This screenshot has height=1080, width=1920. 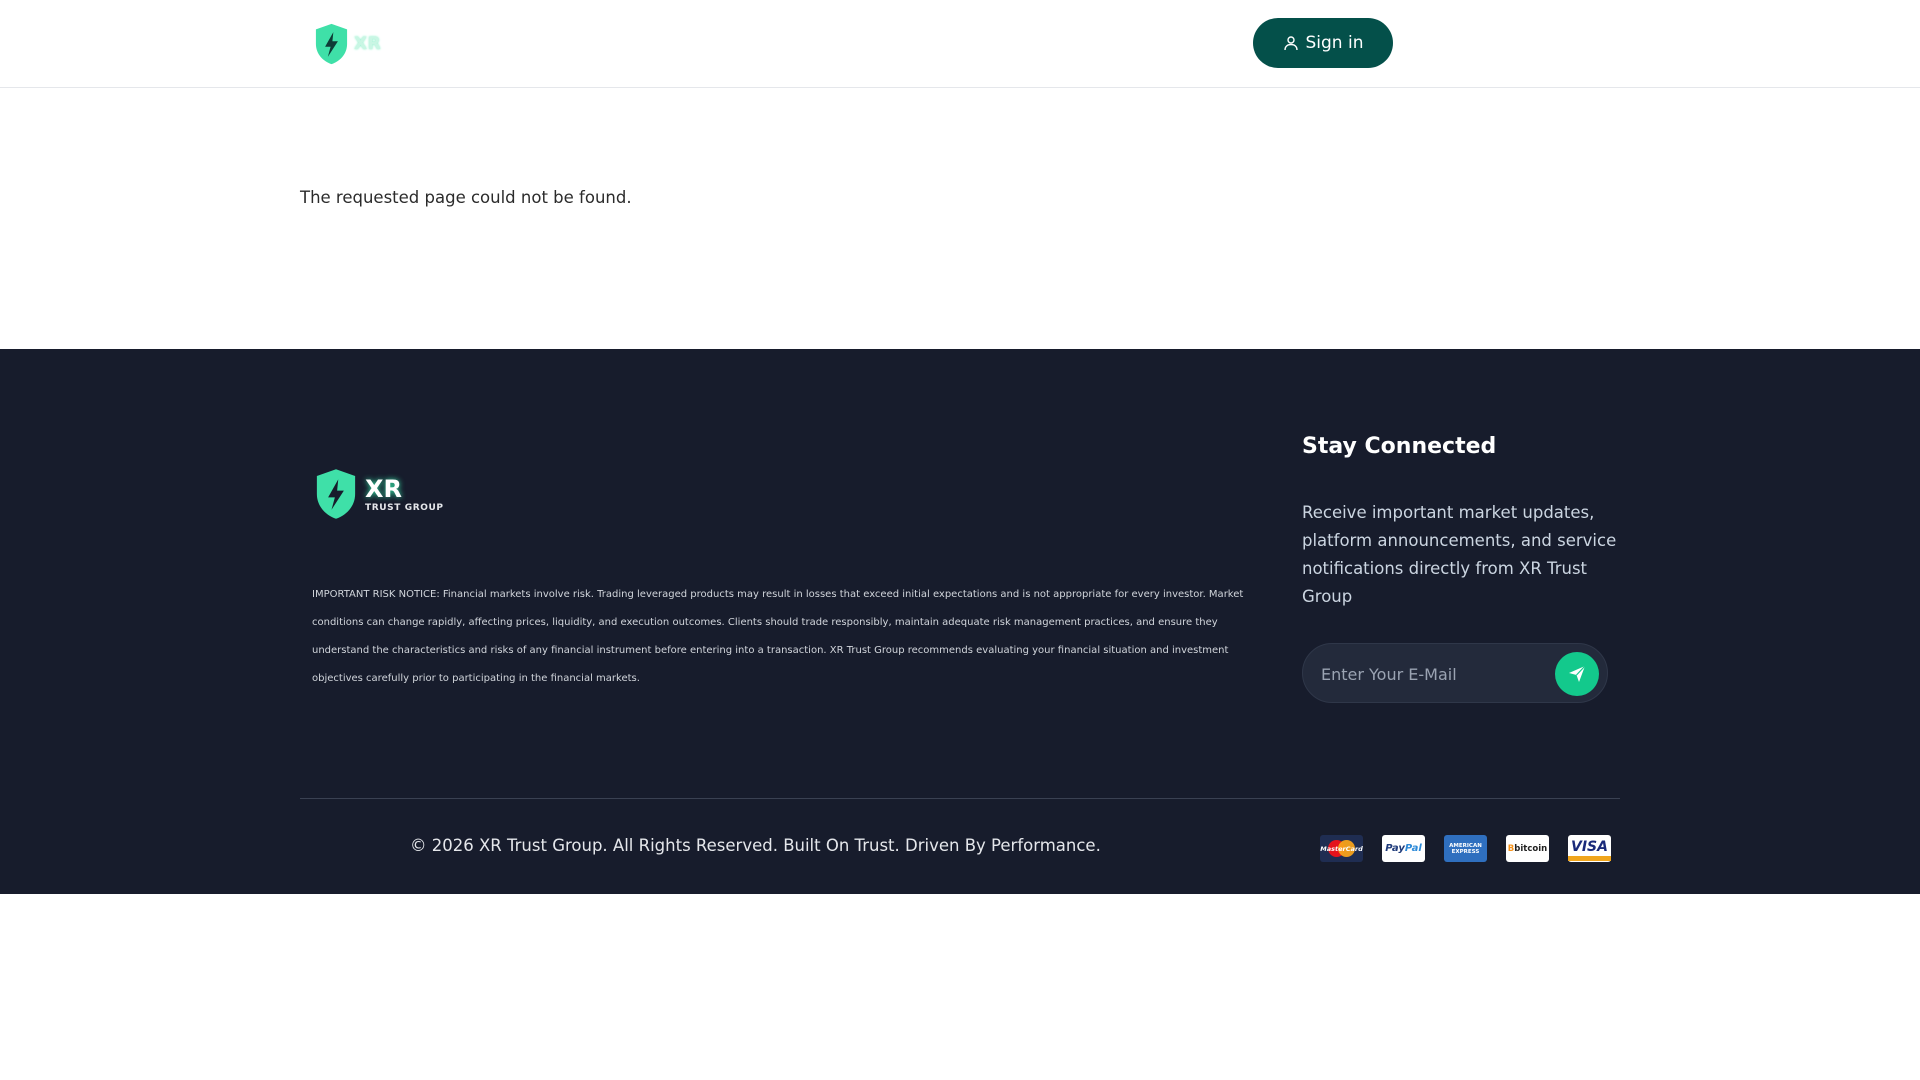 I want to click on header-logo-text: XR, so click(x=368, y=44).